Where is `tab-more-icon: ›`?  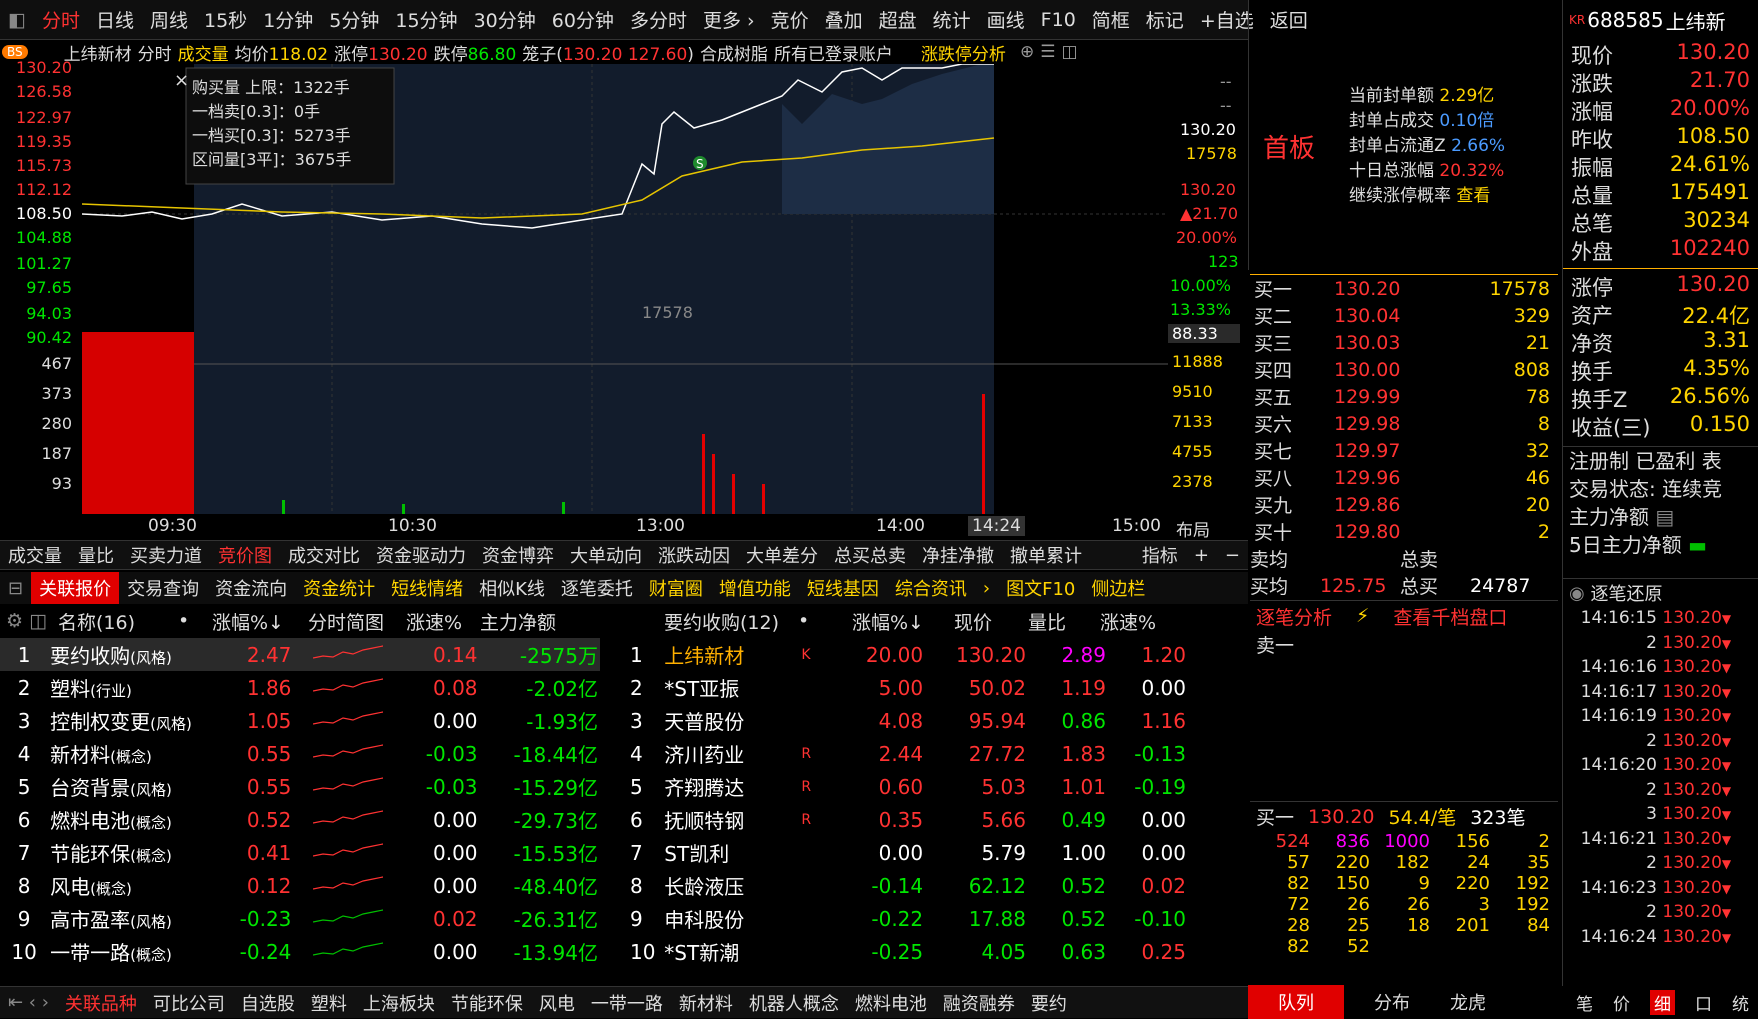
tab-more-icon: › is located at coordinates (986, 588).